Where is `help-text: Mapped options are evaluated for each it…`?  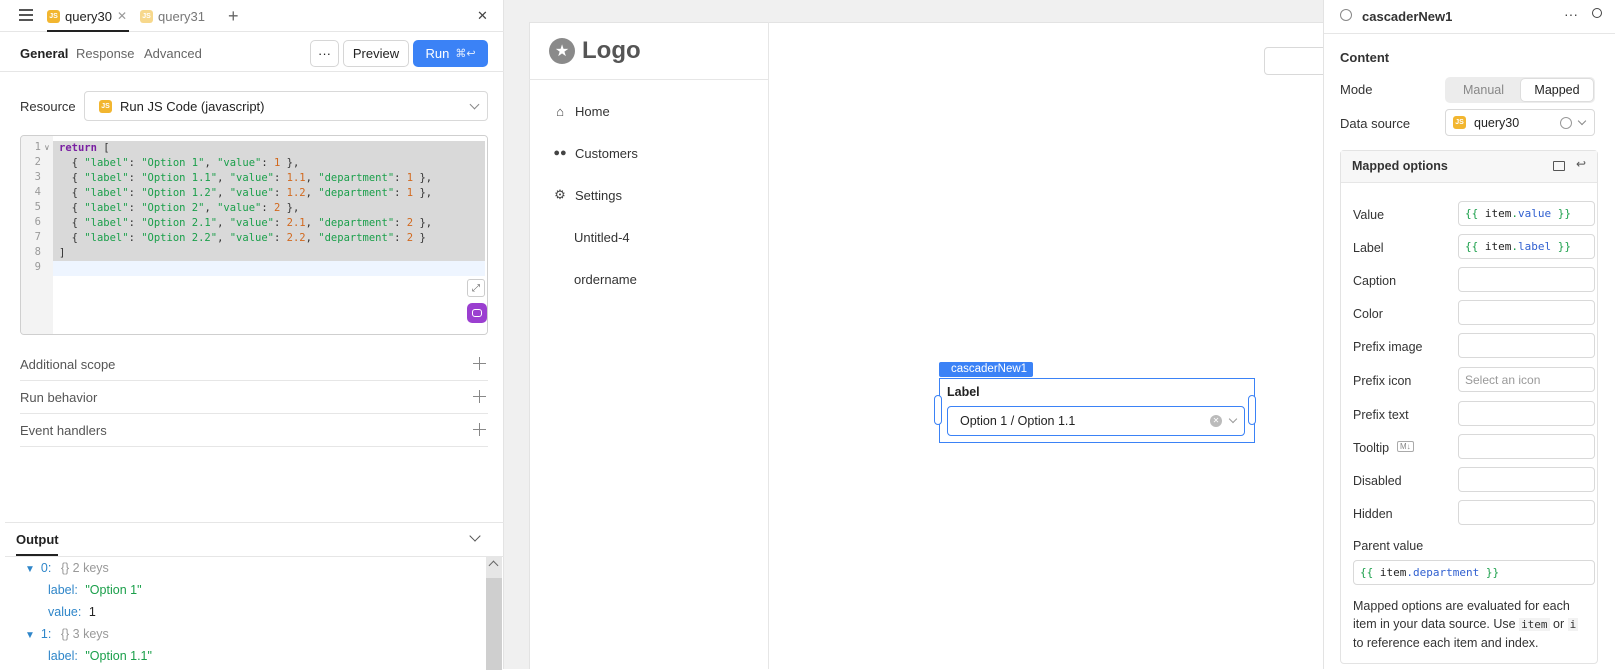 help-text: Mapped options are evaluated for each it… is located at coordinates (1466, 624).